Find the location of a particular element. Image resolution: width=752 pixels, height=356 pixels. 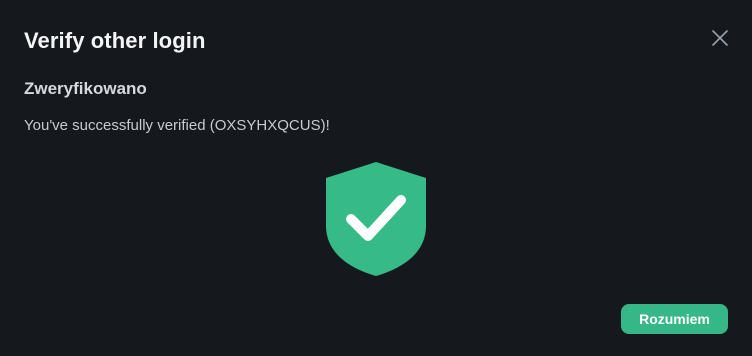

verification-status-heading: Zweryfikowano is located at coordinates (85, 88).